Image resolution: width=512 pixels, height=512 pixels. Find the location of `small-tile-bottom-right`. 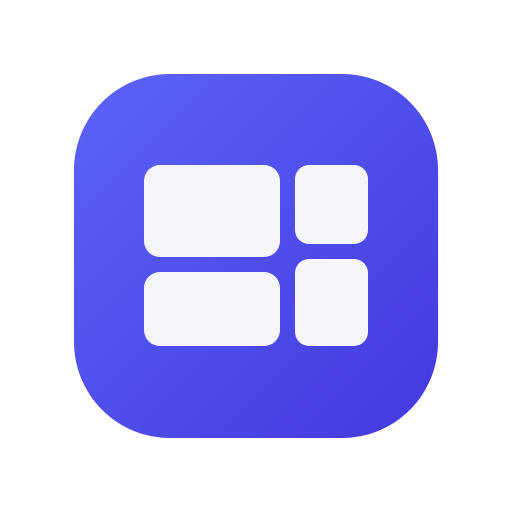

small-tile-bottom-right is located at coordinates (331, 302).